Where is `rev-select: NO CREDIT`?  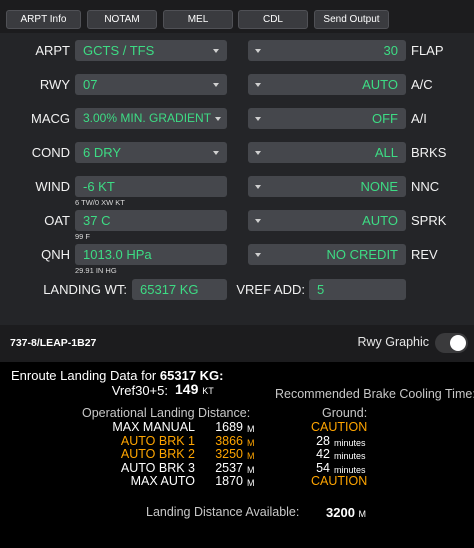 rev-select: NO CREDIT is located at coordinates (327, 254).